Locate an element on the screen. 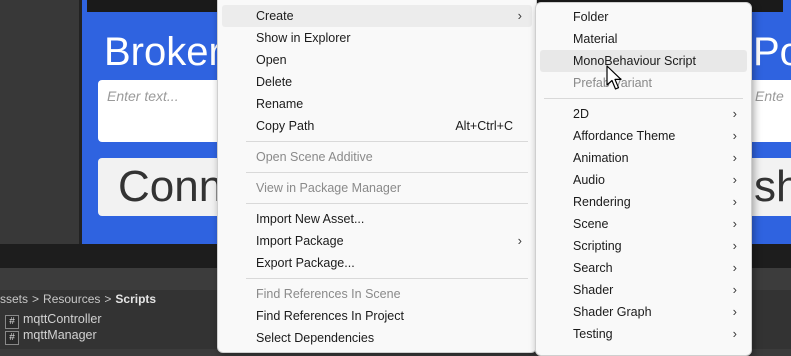  panel-divider is located at coordinates (80, 122).